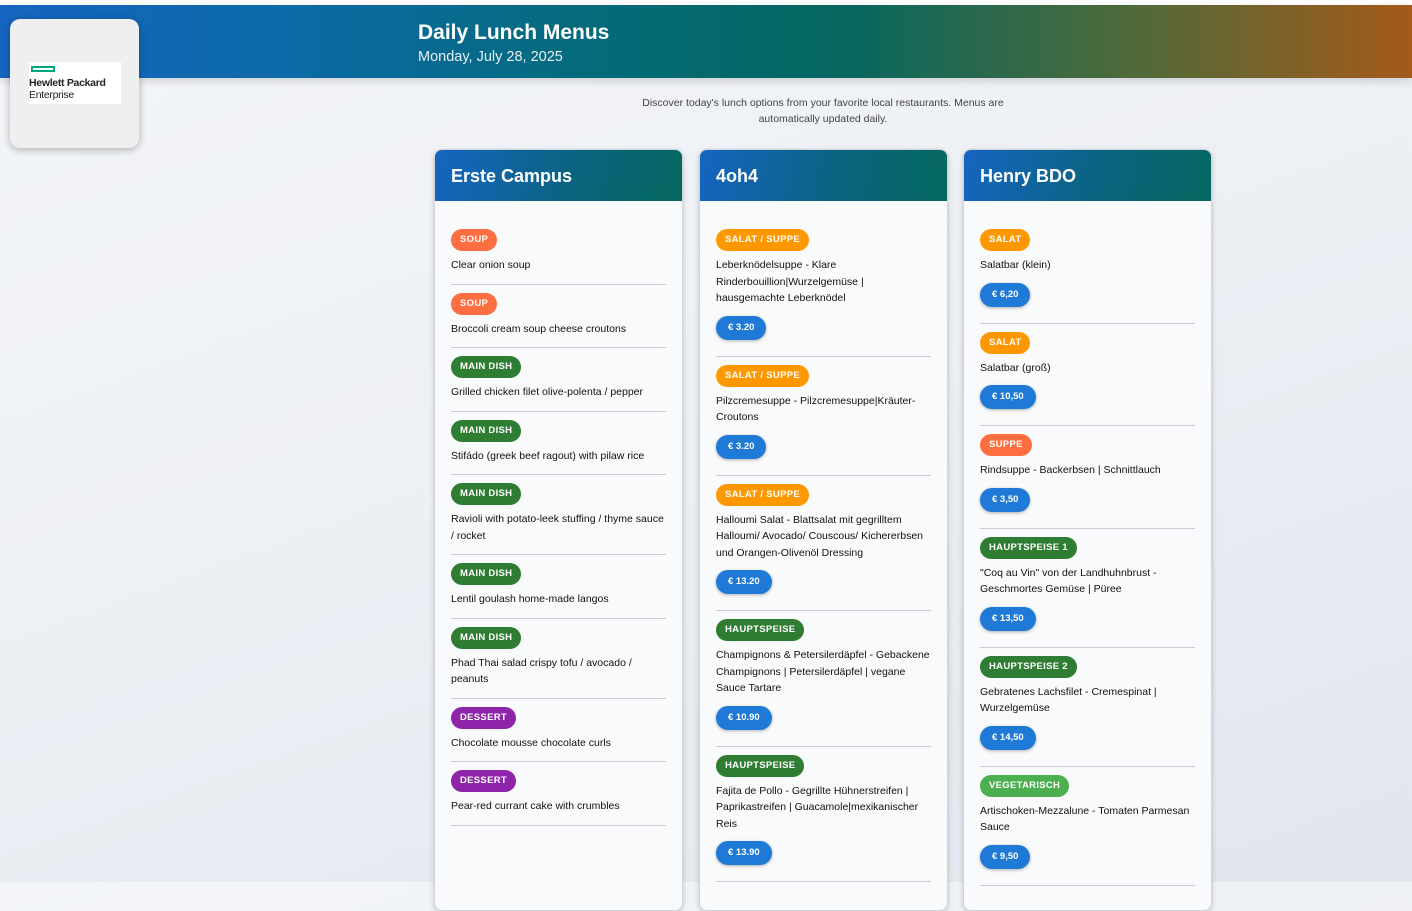 The width and height of the screenshot is (1412, 911). What do you see at coordinates (530, 599) in the screenshot?
I see `dish-name: Lentil goulash home-made langos` at bounding box center [530, 599].